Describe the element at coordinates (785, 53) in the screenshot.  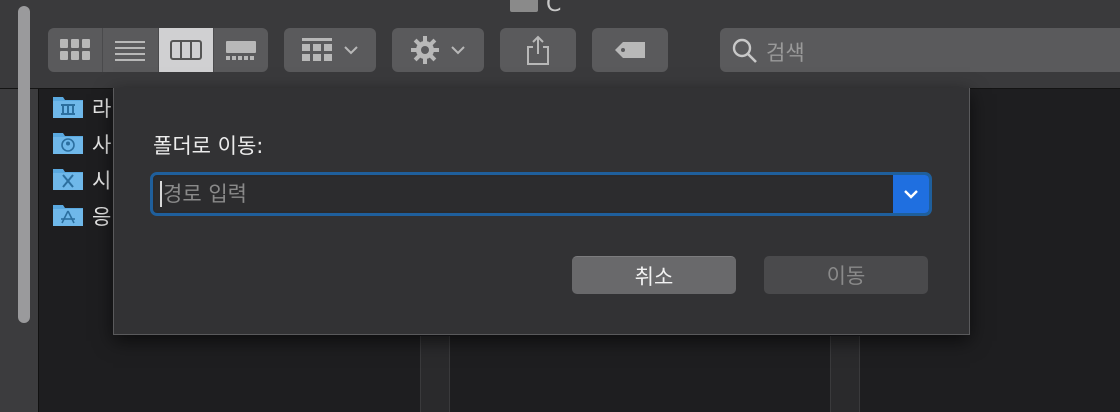
I see `search-placeholder: 검색` at that location.